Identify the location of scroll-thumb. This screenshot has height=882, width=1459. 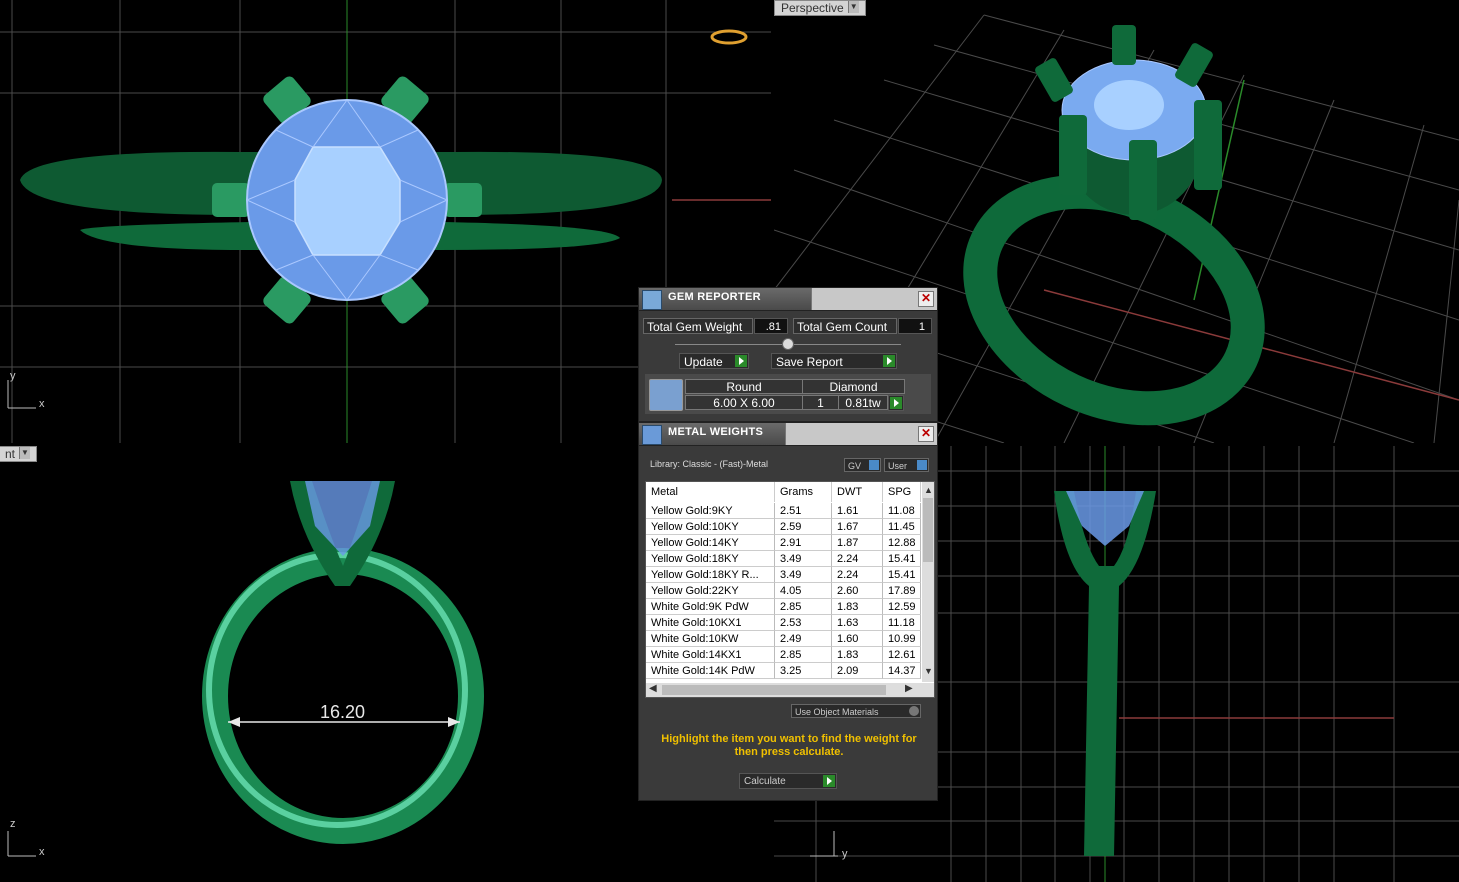
(928, 530).